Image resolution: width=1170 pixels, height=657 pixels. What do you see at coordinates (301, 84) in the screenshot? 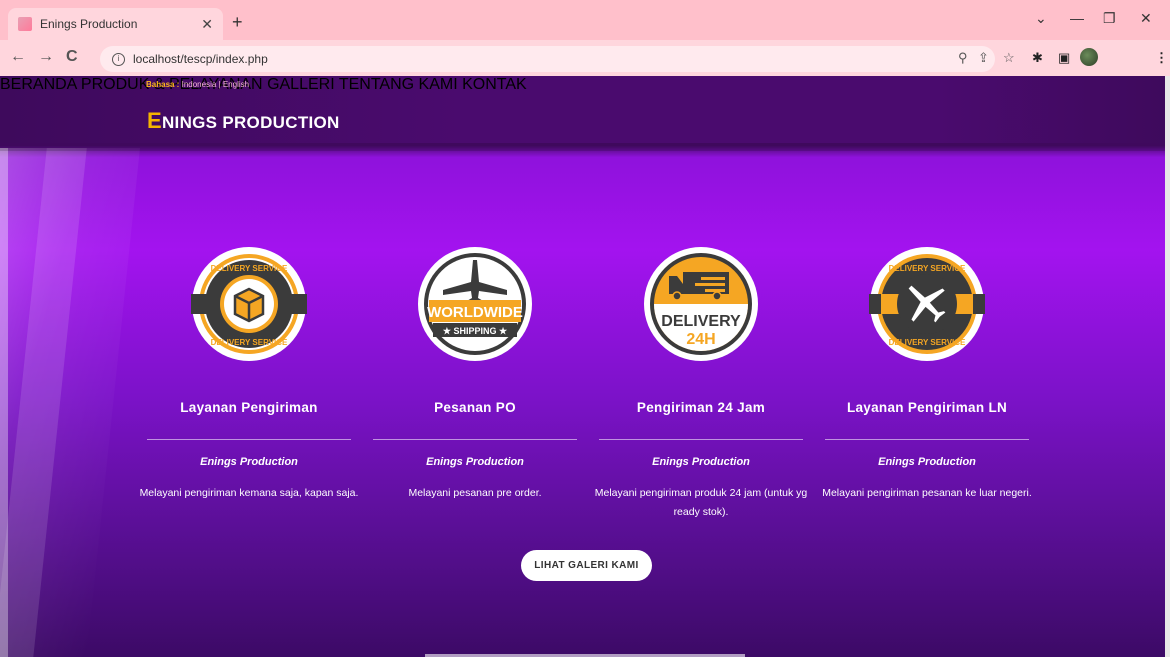
I see `nav-galleri: GALLERI` at bounding box center [301, 84].